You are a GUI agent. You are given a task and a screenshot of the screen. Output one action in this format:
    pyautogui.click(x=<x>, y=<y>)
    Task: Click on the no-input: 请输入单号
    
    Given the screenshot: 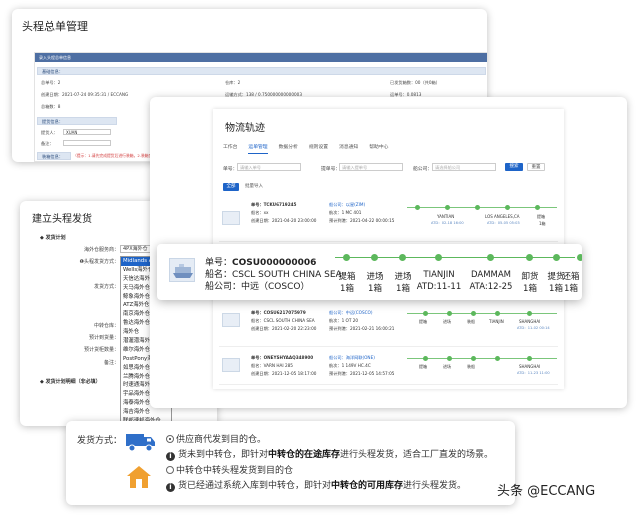 What is the action you would take?
    pyautogui.click(x=269, y=167)
    